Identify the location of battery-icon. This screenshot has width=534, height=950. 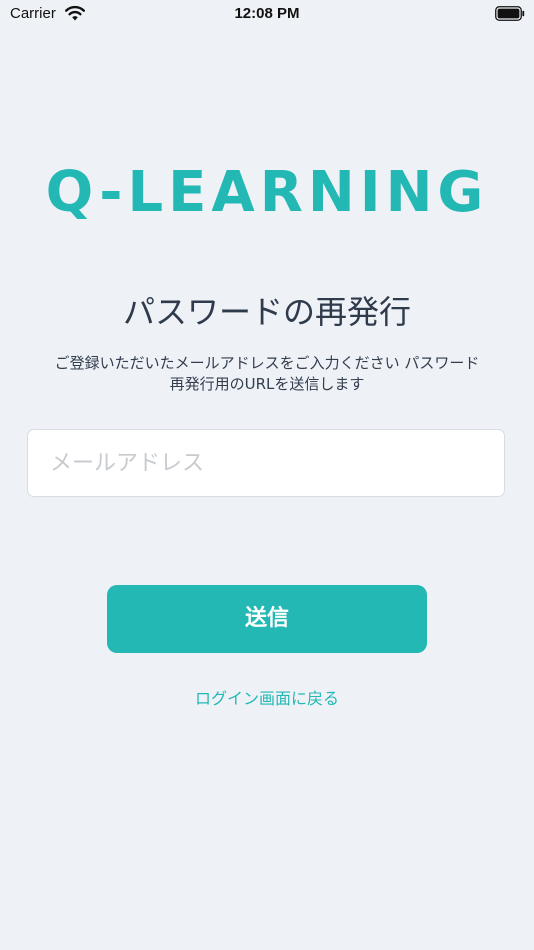
(510, 13).